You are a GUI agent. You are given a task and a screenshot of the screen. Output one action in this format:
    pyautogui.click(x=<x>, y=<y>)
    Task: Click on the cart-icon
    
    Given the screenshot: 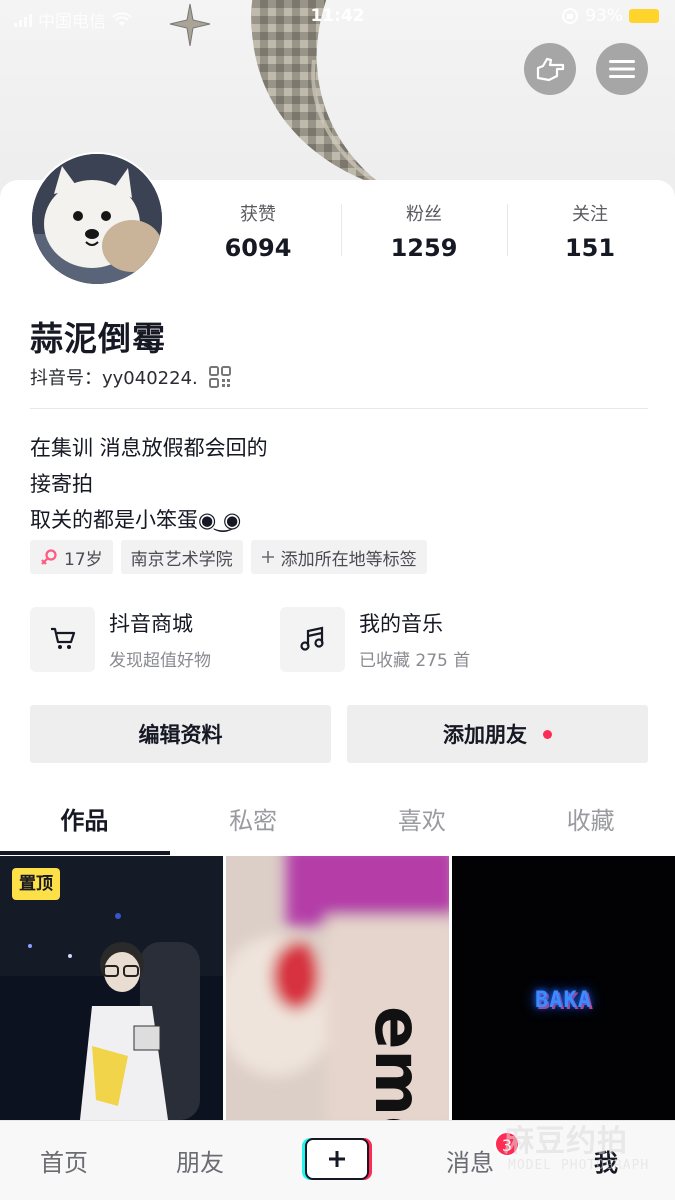 What is the action you would take?
    pyautogui.click(x=62, y=638)
    